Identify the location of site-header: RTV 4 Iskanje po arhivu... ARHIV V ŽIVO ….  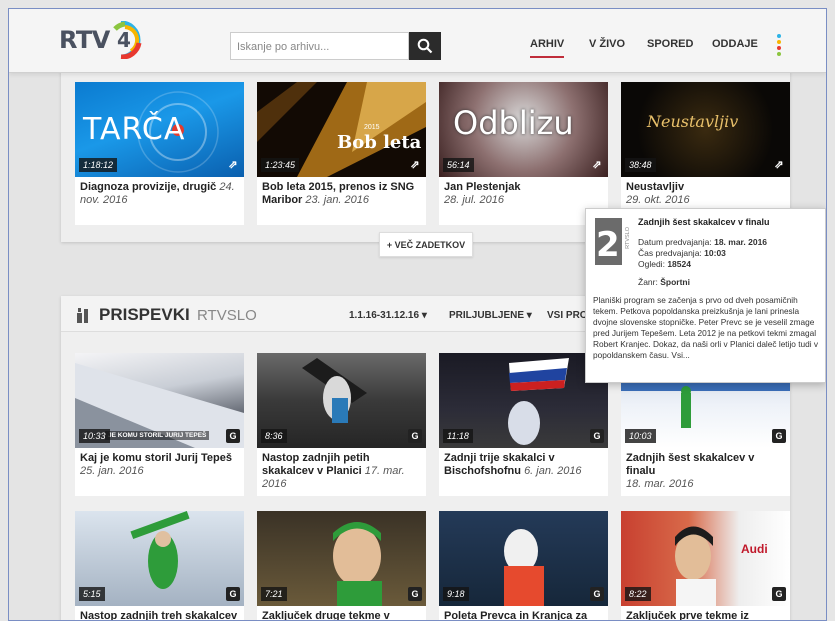
(417, 41).